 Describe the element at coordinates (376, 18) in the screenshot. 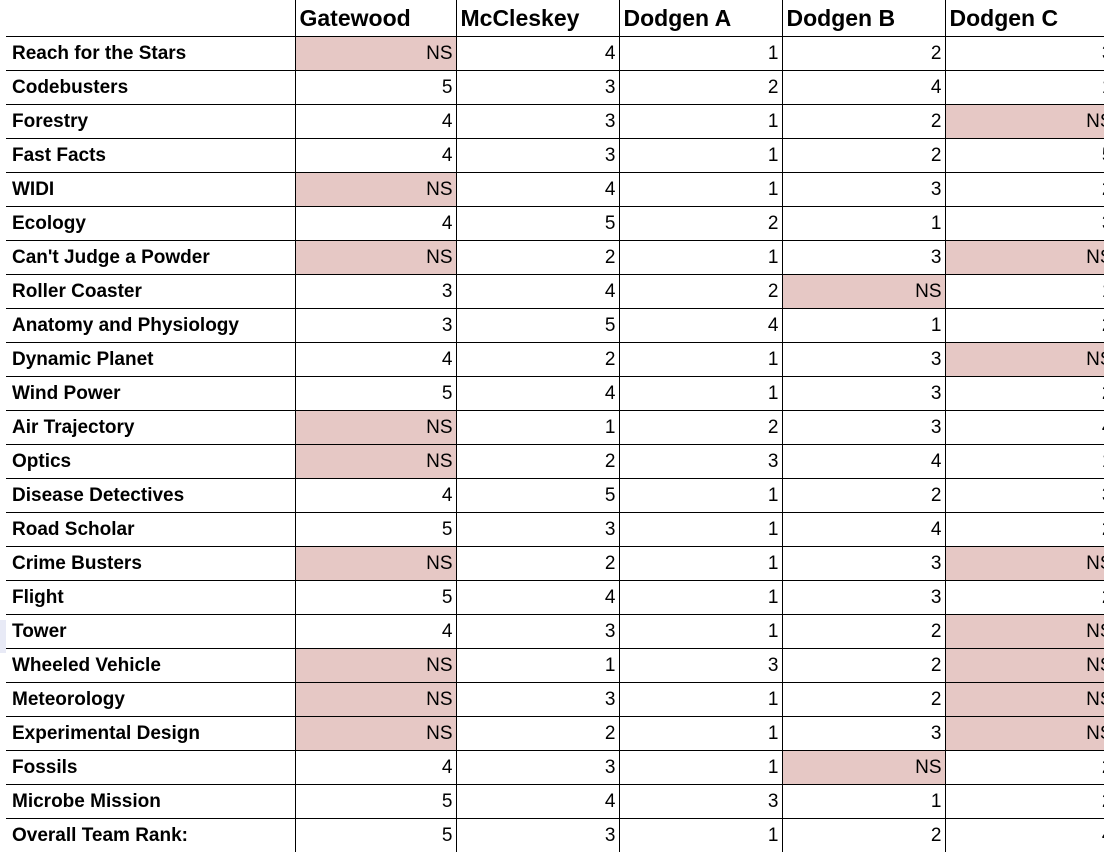

I see `column-header: Gatewood` at that location.